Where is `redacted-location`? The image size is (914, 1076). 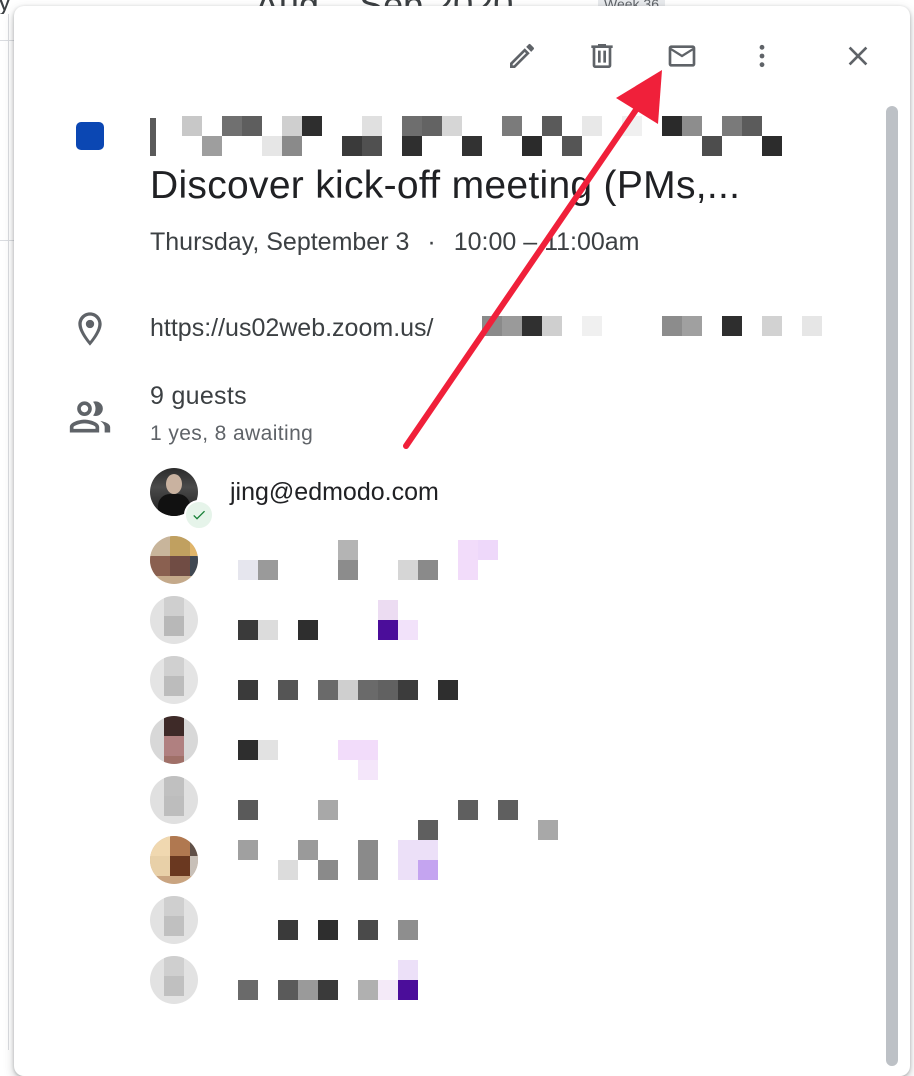
redacted-location is located at coordinates (662, 327).